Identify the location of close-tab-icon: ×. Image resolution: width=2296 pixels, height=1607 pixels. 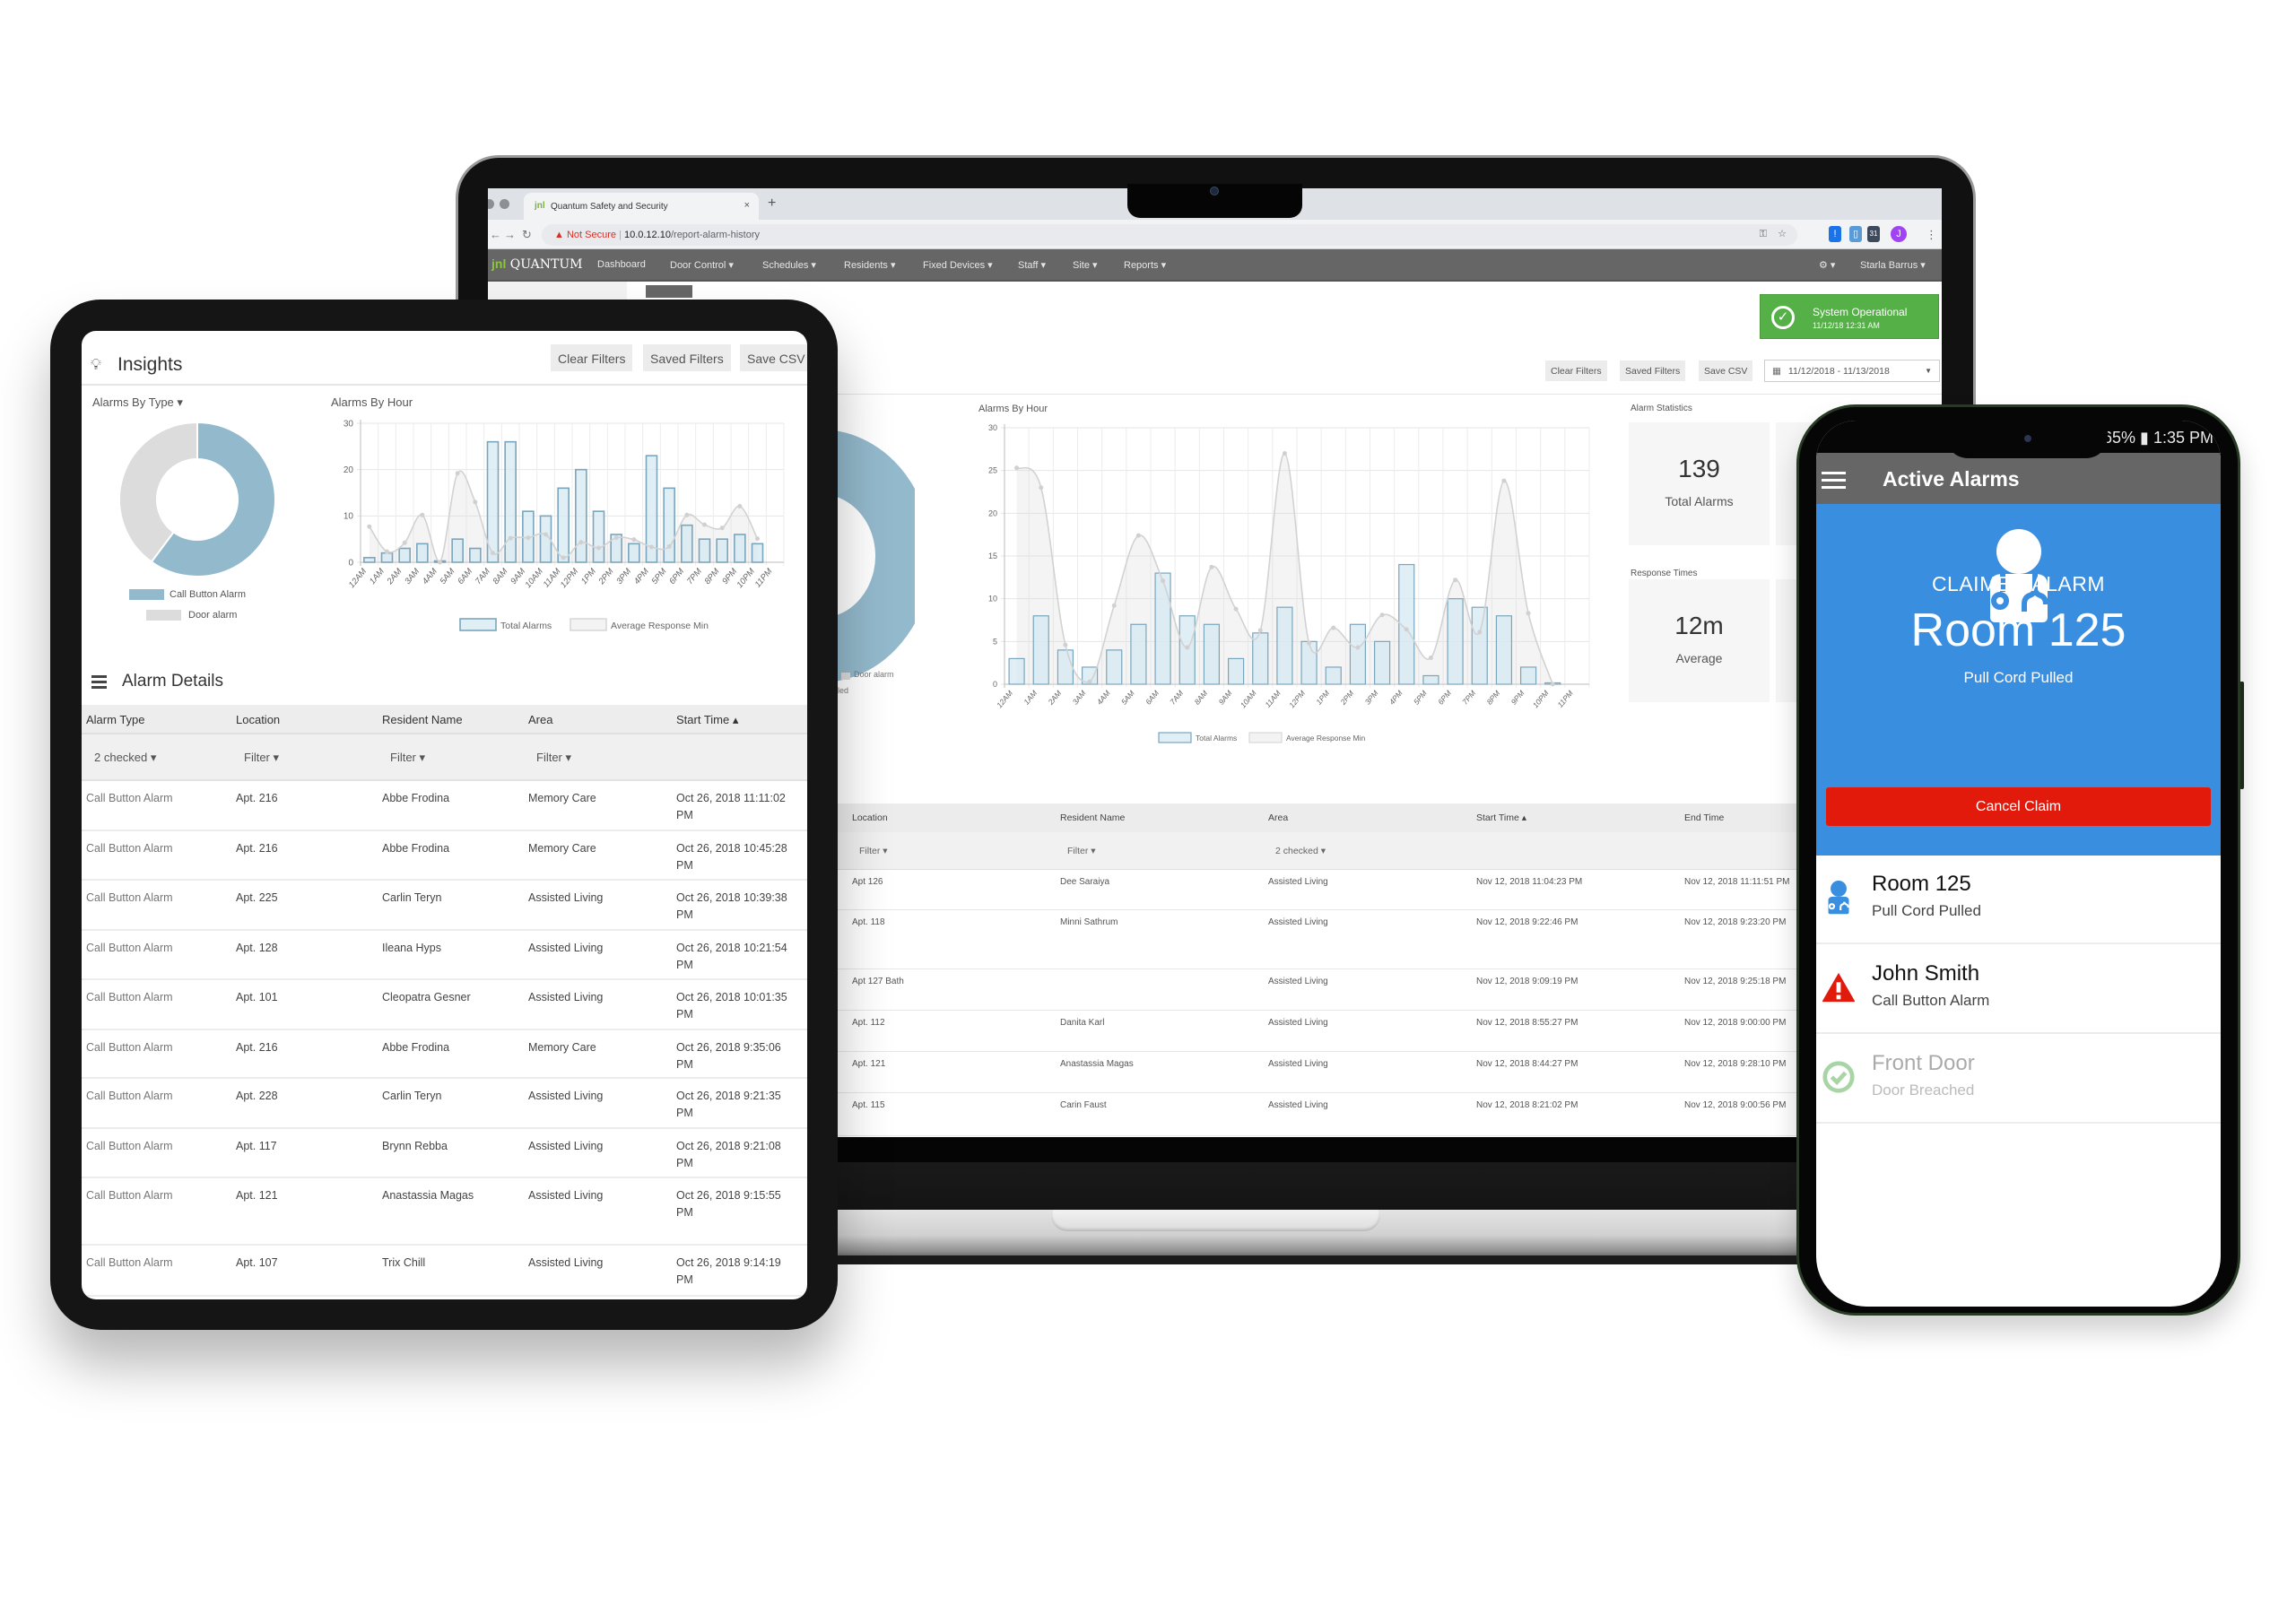
(747, 206).